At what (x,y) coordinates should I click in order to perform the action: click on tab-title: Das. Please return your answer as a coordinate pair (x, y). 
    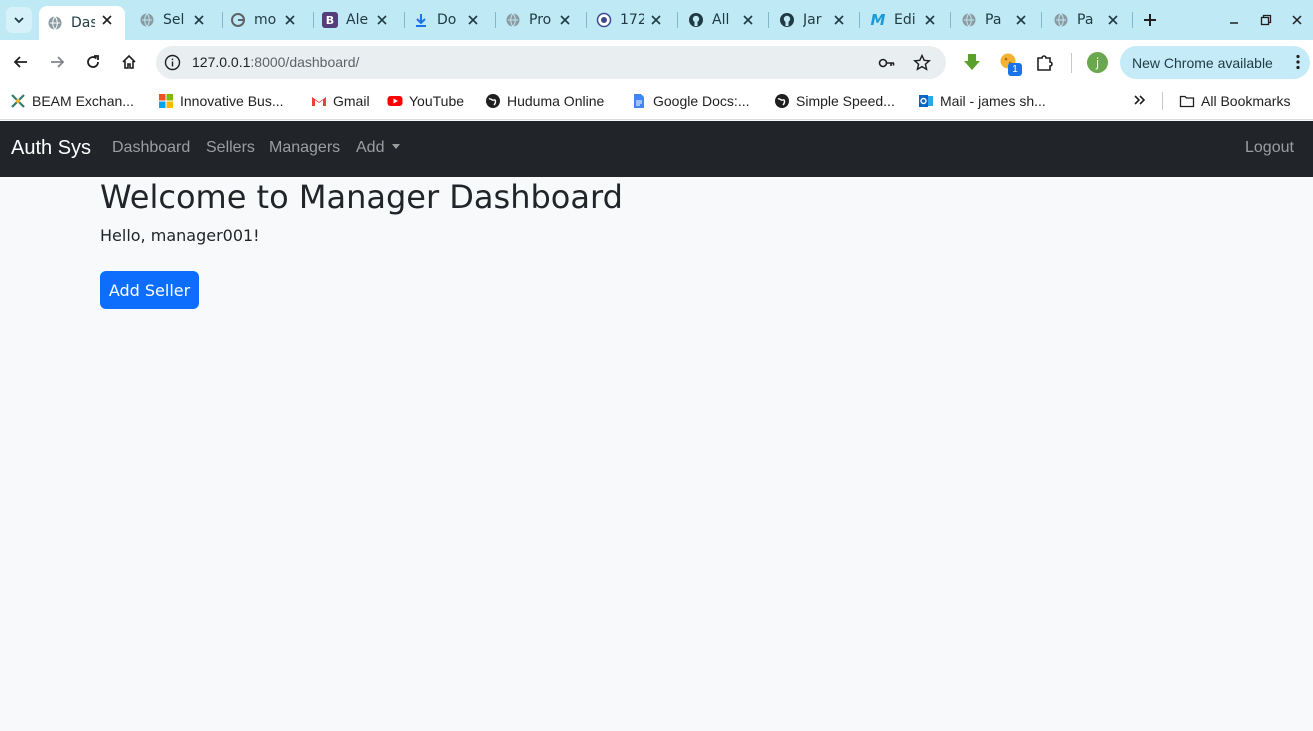
    Looking at the image, I should click on (83, 23).